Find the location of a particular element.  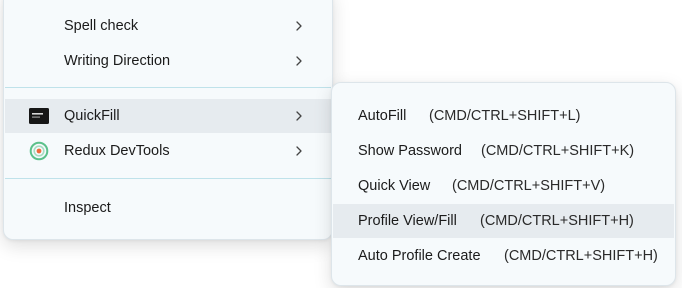

menu-item-inspect: Inspect is located at coordinates (168, 208).